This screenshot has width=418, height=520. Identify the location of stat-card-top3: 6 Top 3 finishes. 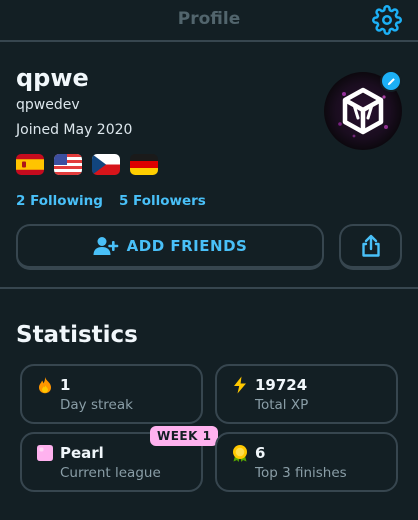
(306, 462).